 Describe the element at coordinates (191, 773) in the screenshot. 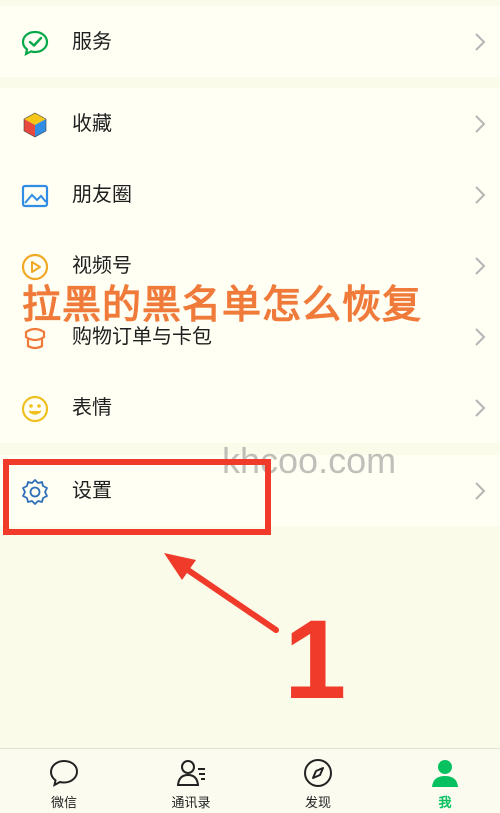

I see `contacts-icon` at that location.